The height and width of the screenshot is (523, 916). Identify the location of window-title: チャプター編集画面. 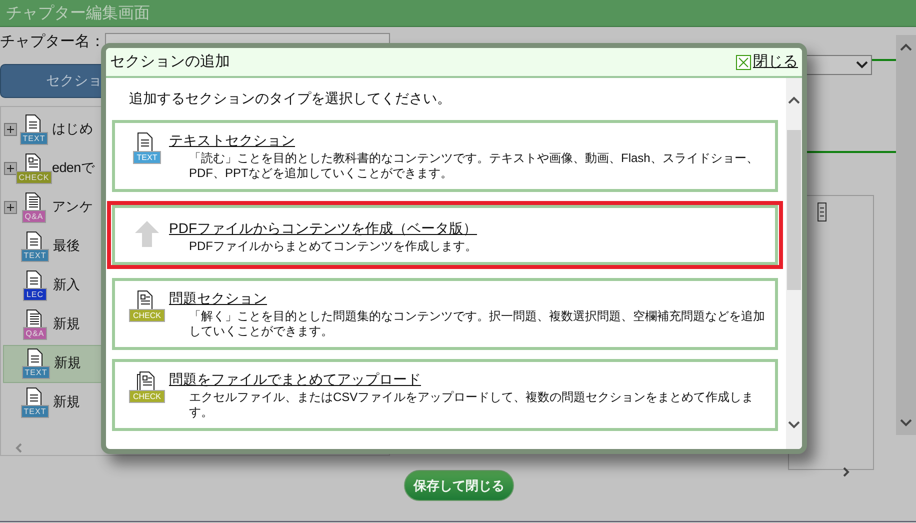
(458, 13).